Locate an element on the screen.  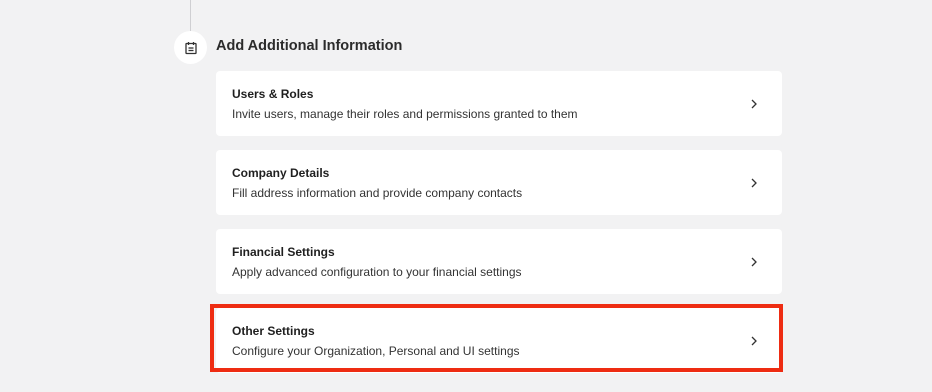
calendar-icon is located at coordinates (190, 47).